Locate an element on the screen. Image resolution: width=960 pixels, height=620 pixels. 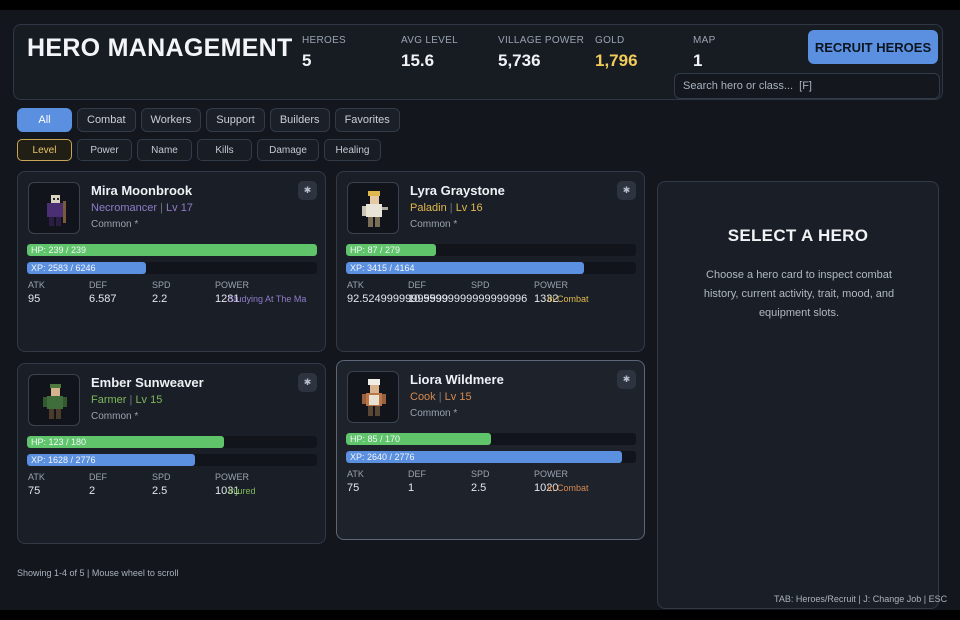
hero-class: Necromancer is located at coordinates (124, 208).